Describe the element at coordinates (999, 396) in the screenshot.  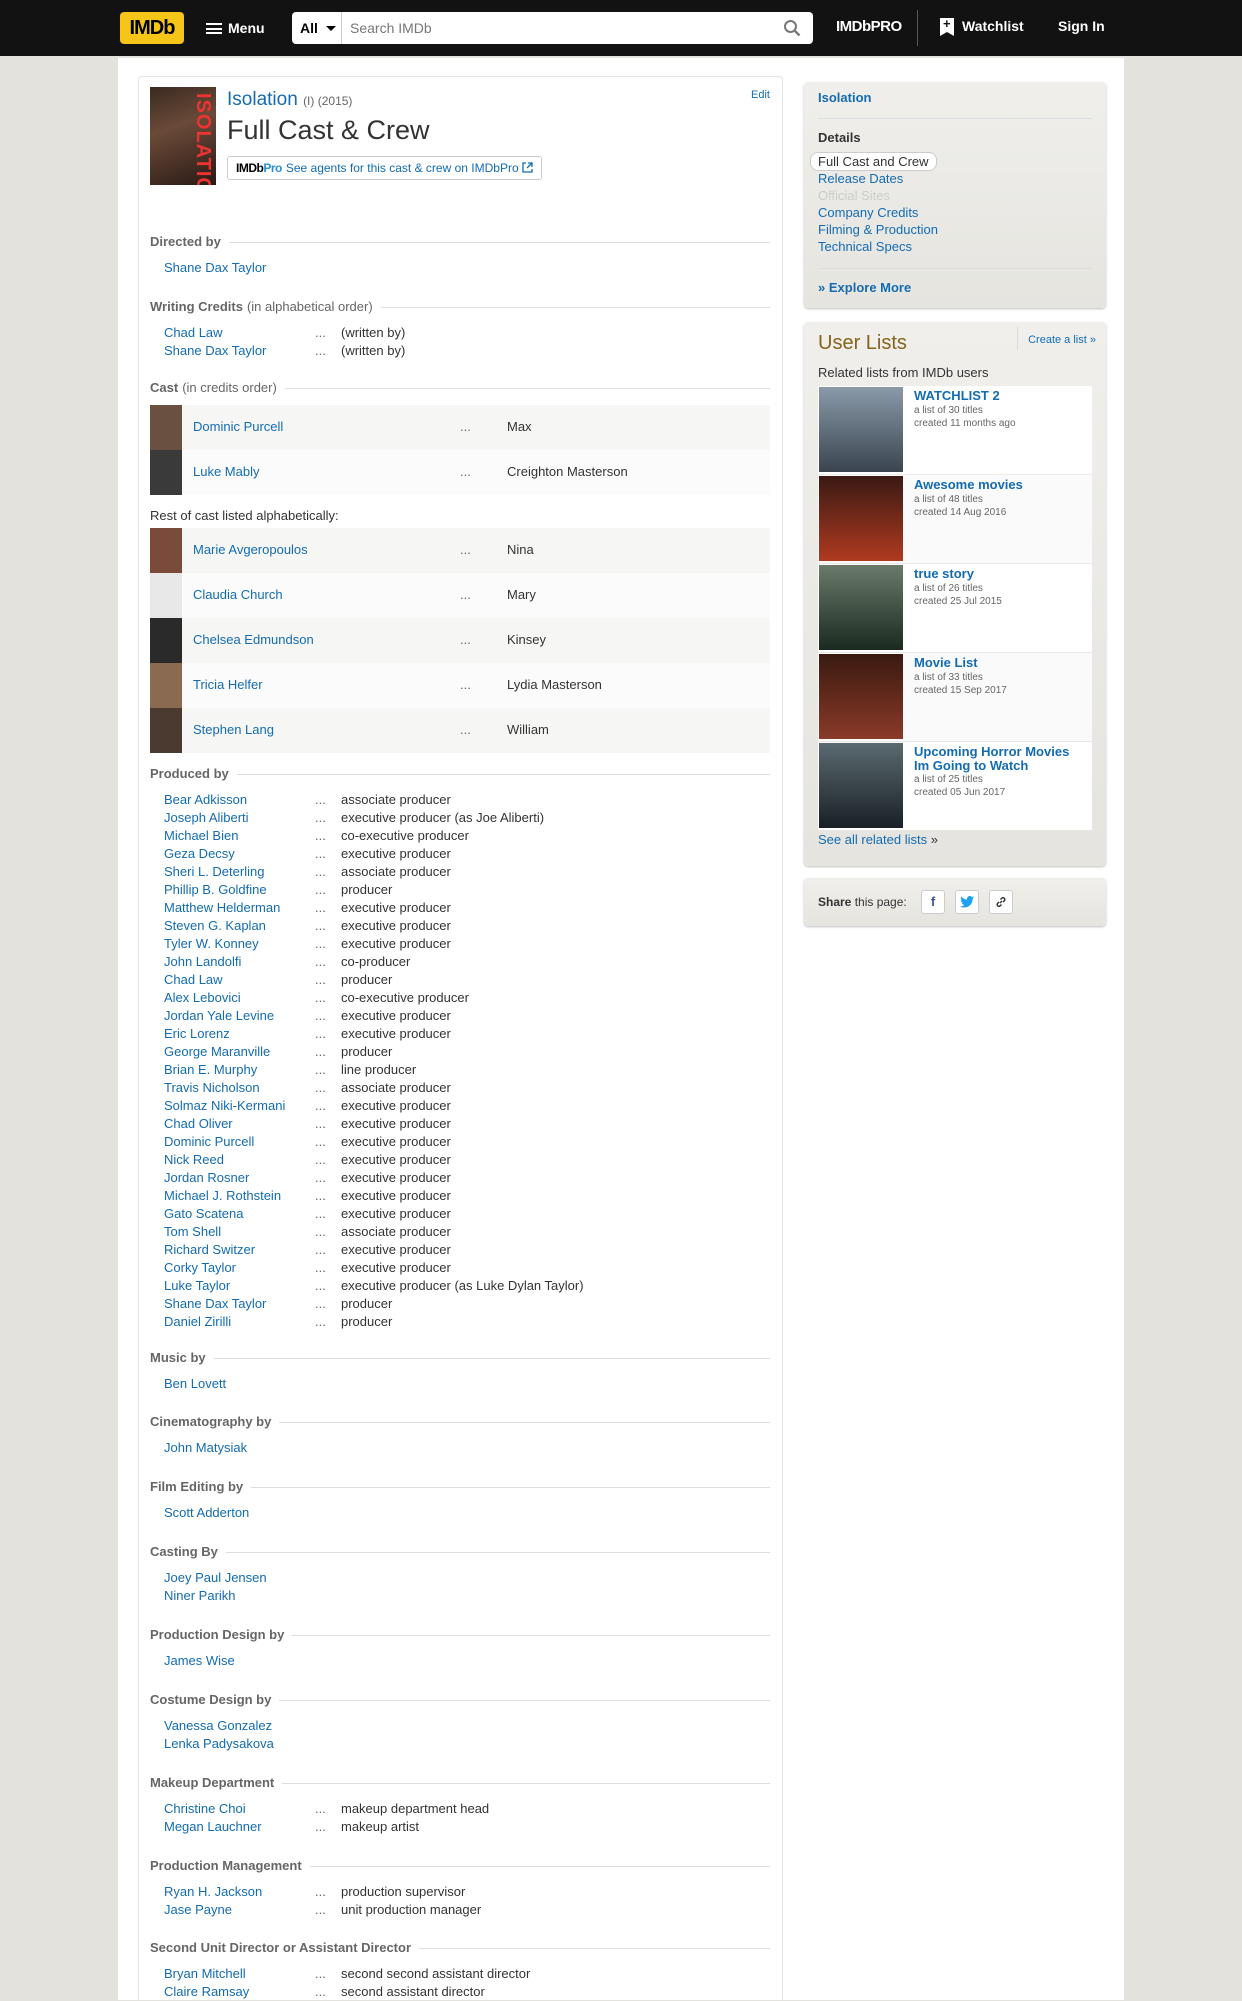
I see `list-title-link: WATCHLIST 2` at that location.